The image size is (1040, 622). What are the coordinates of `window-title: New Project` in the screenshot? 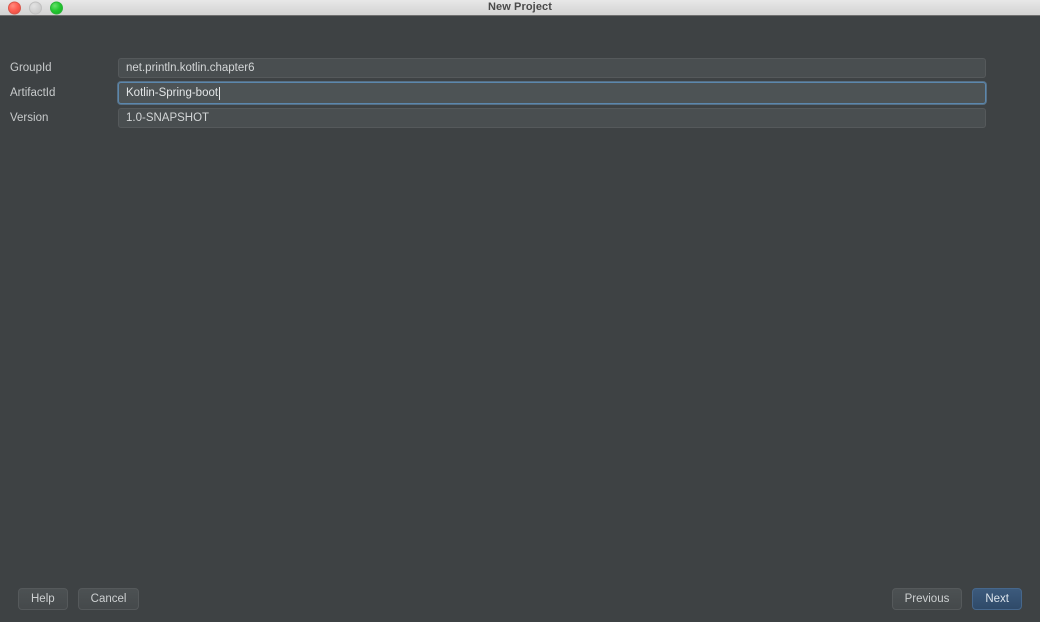 It's located at (520, 7).